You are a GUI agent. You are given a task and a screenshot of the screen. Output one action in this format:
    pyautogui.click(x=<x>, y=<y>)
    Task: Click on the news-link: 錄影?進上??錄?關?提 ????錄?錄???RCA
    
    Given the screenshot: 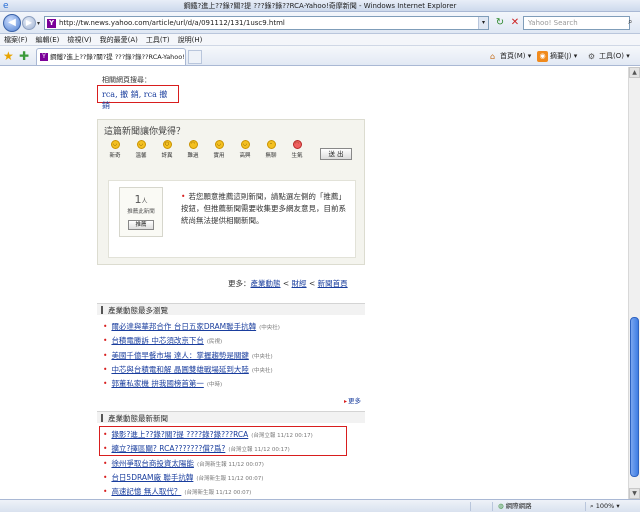 What is the action you would take?
    pyautogui.click(x=179, y=434)
    